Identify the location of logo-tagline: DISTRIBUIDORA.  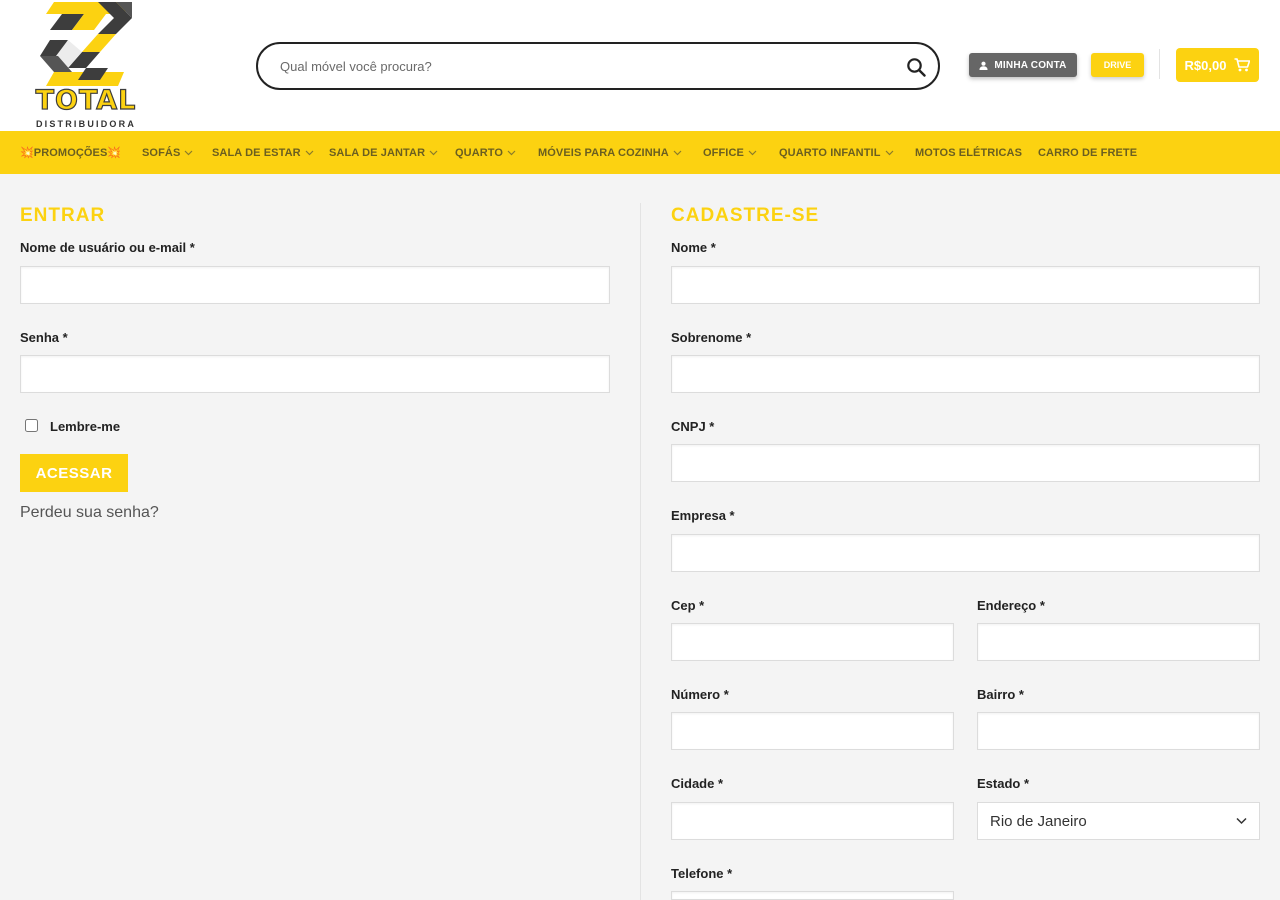
(86, 124).